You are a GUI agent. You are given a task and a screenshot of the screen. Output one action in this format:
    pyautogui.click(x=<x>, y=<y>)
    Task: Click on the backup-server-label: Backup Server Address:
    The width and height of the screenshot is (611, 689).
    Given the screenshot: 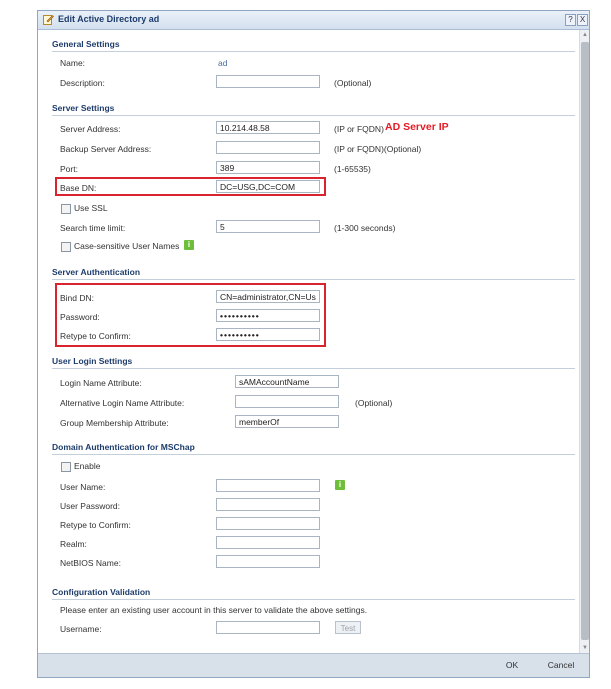 What is the action you would take?
    pyautogui.click(x=106, y=149)
    